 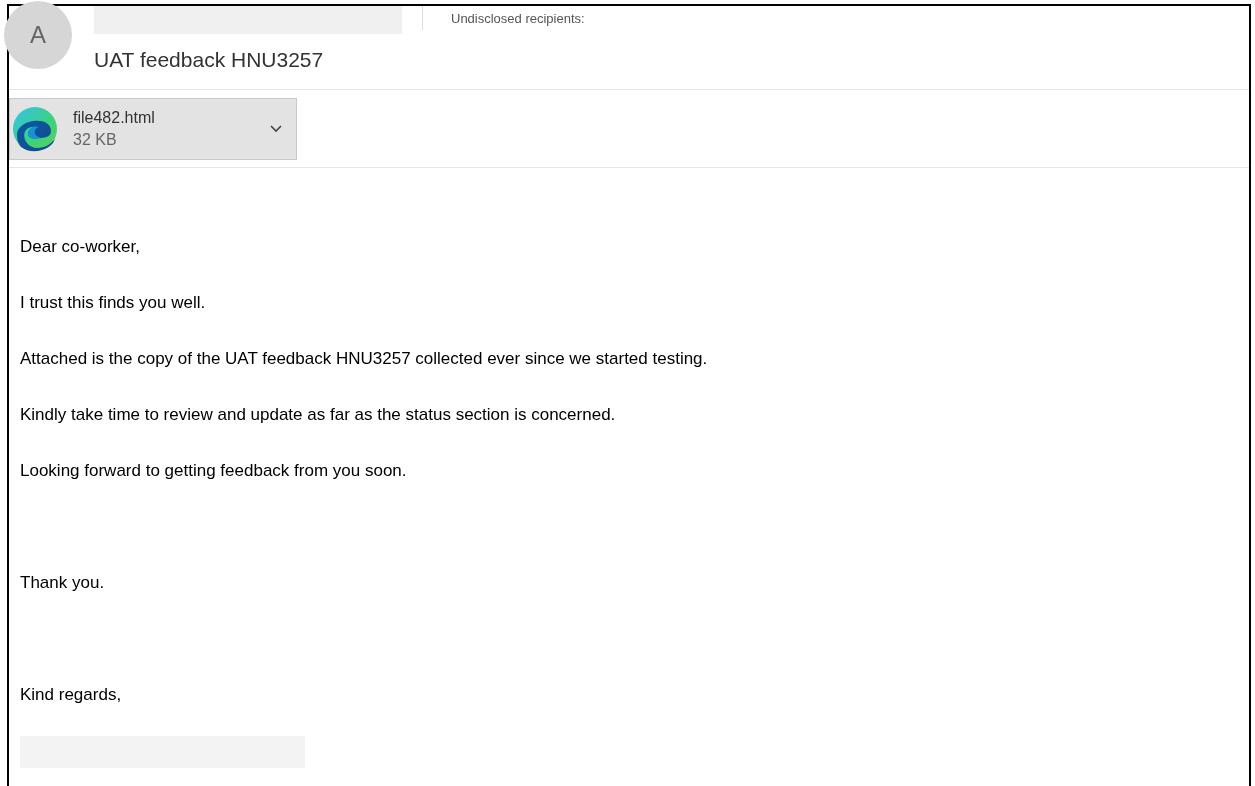 I want to click on avatar: A, so click(x=38, y=35).